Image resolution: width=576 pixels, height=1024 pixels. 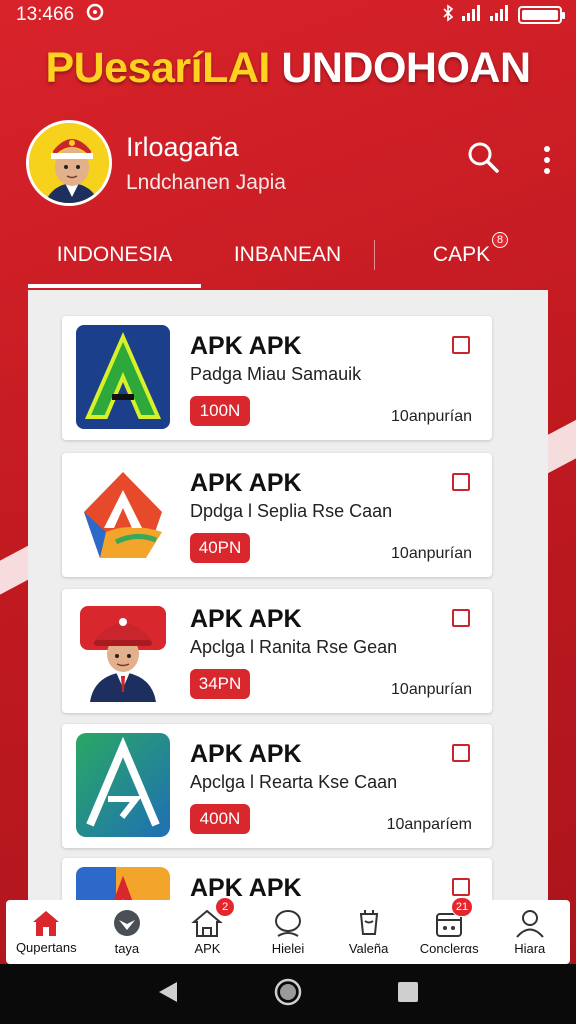 I want to click on app-title-part1: PUesaríLAI, so click(x=157, y=68).